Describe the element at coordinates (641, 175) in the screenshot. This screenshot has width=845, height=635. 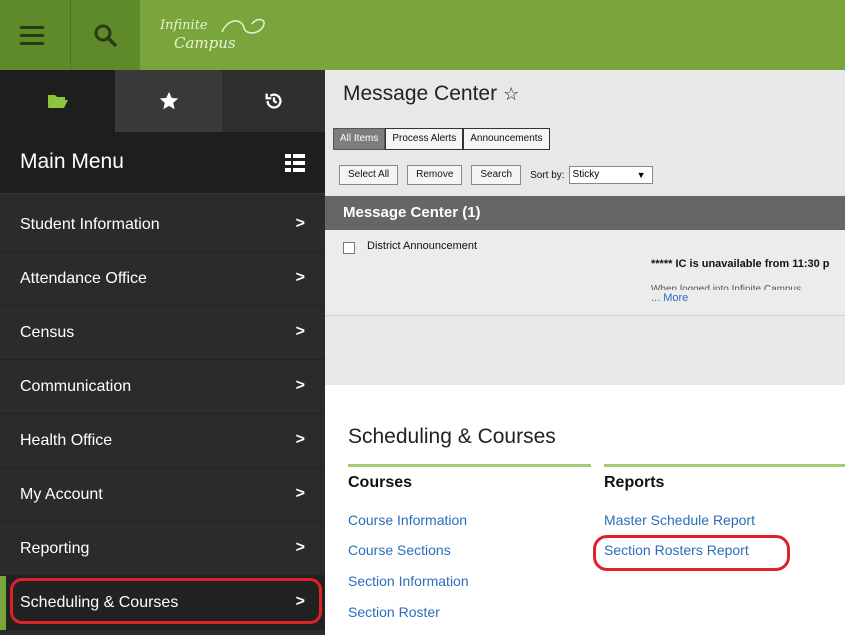
I see `chevron-down-icon: ▼` at that location.